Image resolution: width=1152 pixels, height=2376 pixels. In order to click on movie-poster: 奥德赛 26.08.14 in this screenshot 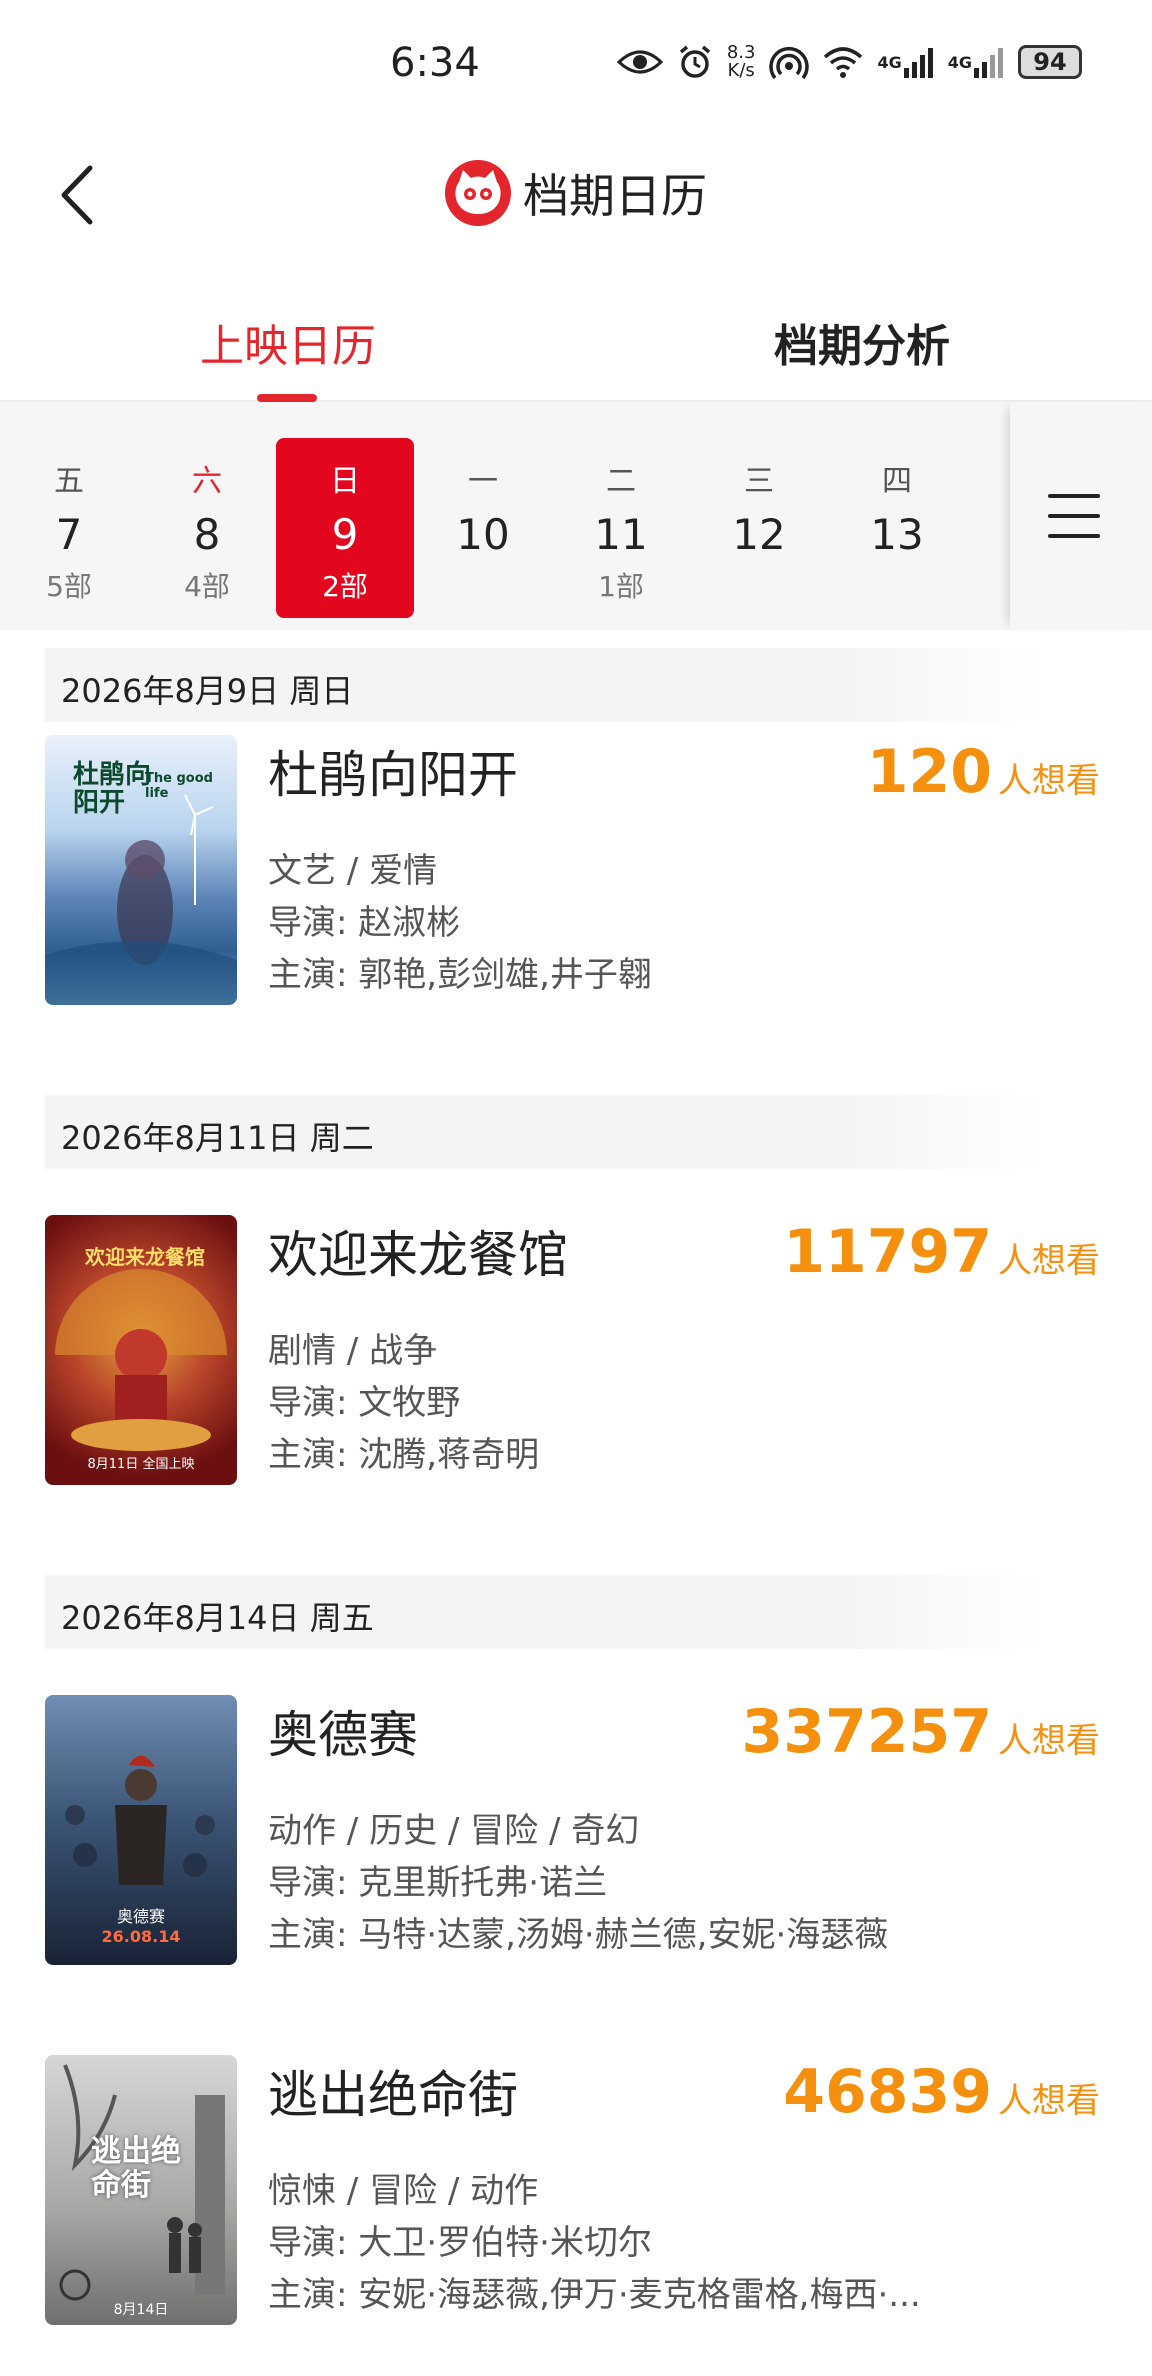, I will do `click(141, 1830)`.